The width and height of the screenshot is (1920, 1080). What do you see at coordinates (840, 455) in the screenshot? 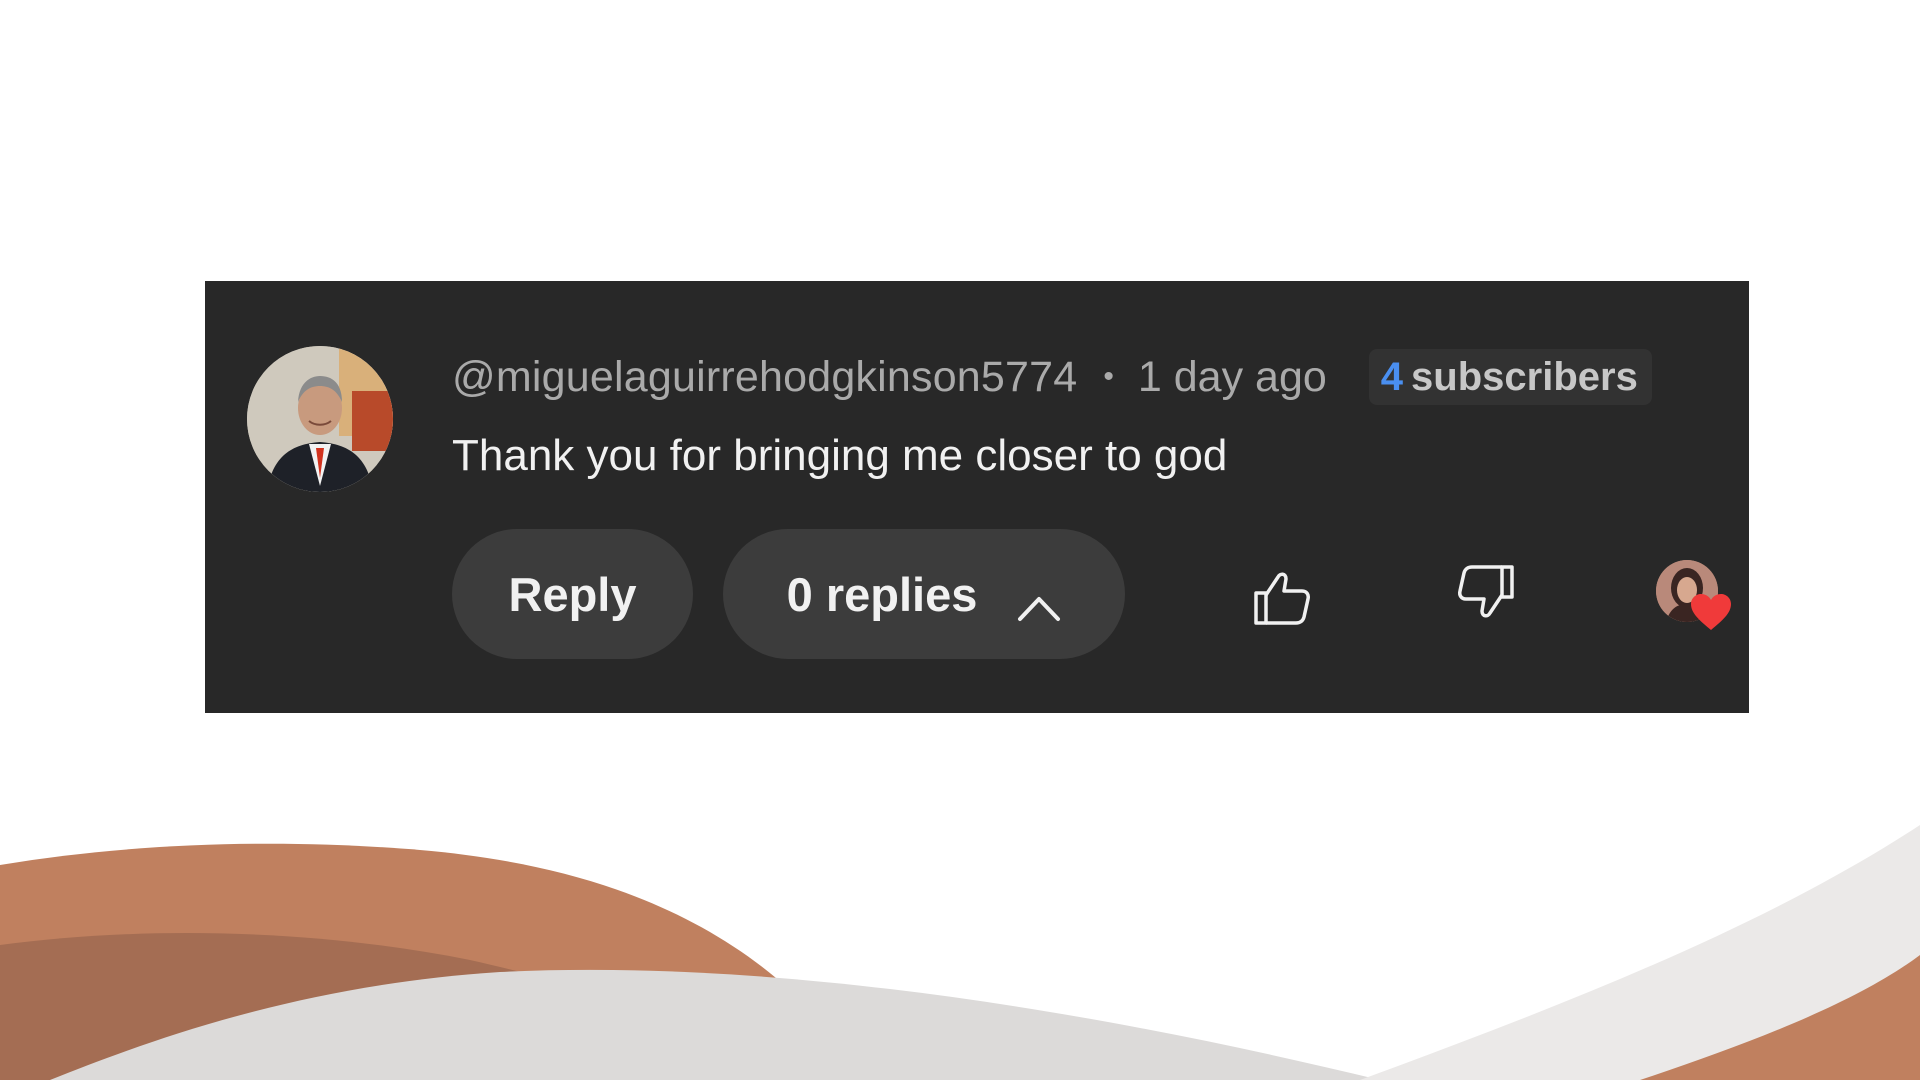
I see `comment-text: Thank you for bringing me closer to god` at bounding box center [840, 455].